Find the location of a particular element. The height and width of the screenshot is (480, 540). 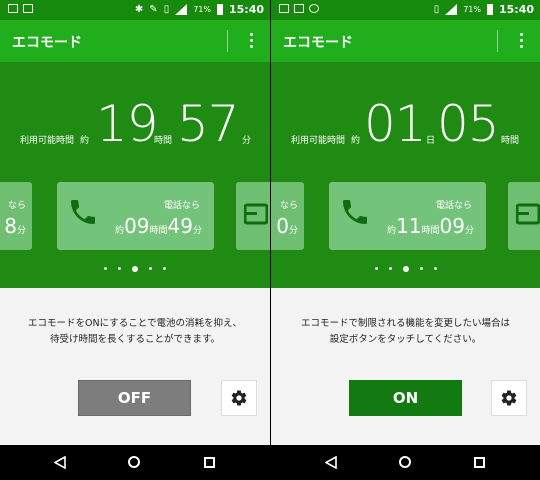

hours-value: 19 is located at coordinates (127, 124).